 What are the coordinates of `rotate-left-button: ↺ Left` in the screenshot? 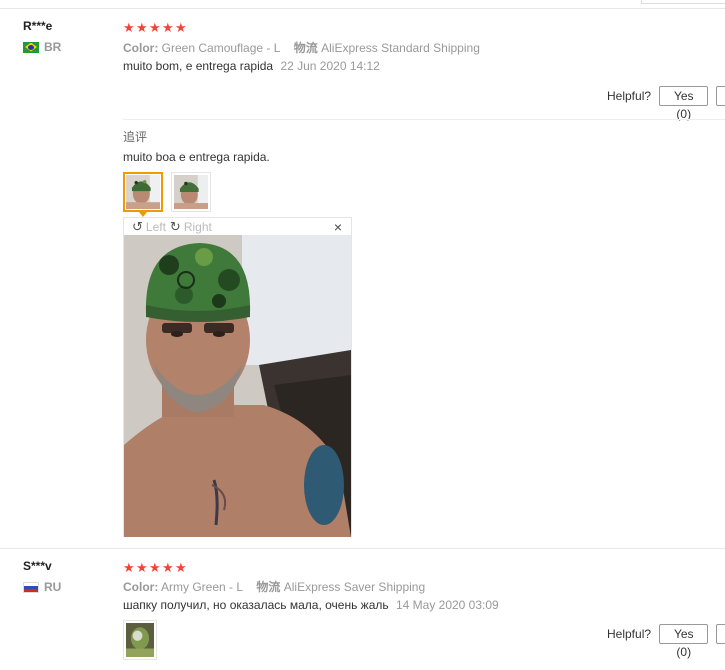 It's located at (149, 227).